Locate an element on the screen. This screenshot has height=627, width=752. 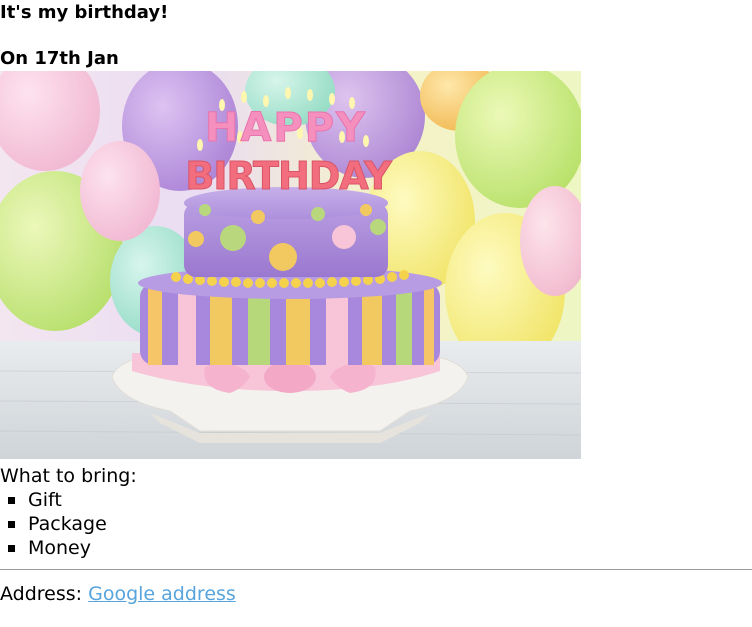
page-title: It's my birthday! is located at coordinates (84, 12).